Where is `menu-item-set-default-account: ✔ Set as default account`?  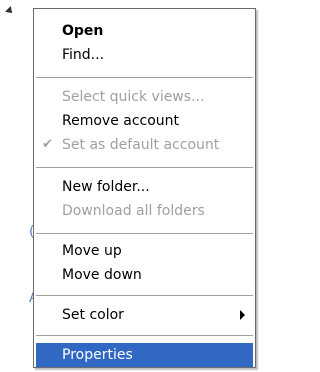
menu-item-set-default-account: ✔ Set as default account is located at coordinates (144, 145).